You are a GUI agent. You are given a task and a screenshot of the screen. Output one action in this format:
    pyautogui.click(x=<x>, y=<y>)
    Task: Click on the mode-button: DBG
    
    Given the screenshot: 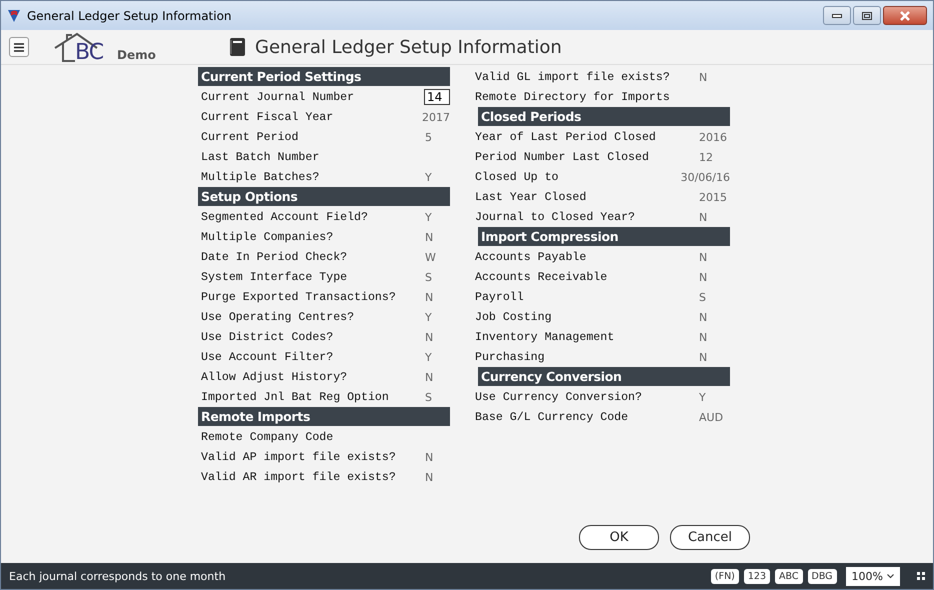 What is the action you would take?
    pyautogui.click(x=822, y=576)
    